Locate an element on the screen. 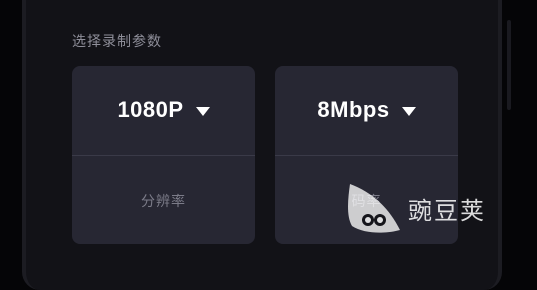 The image size is (537, 290). resolution-dropdown: 1080P is located at coordinates (163, 110).